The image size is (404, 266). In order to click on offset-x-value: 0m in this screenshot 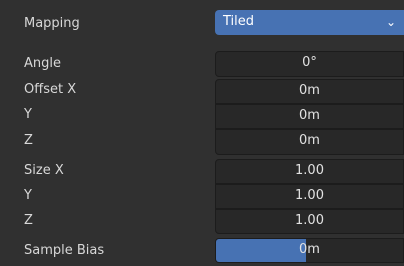, I will do `click(309, 90)`.